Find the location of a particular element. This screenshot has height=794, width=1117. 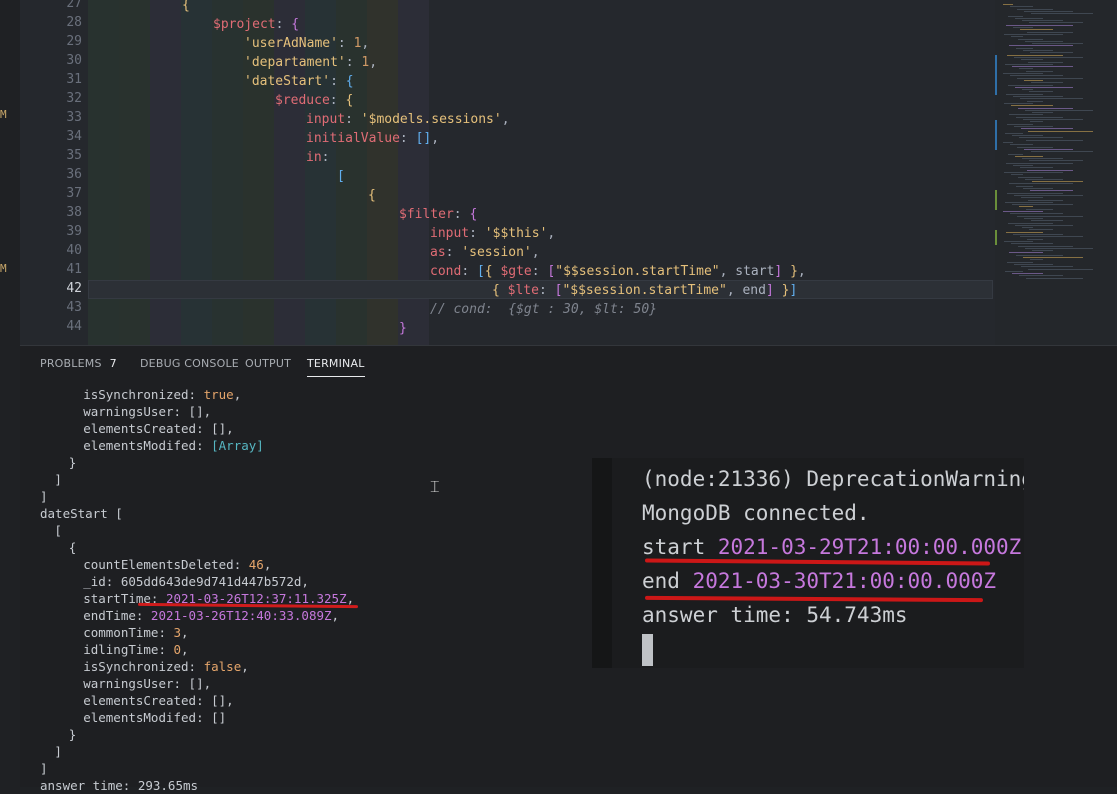

code-token: as is located at coordinates (438, 252).